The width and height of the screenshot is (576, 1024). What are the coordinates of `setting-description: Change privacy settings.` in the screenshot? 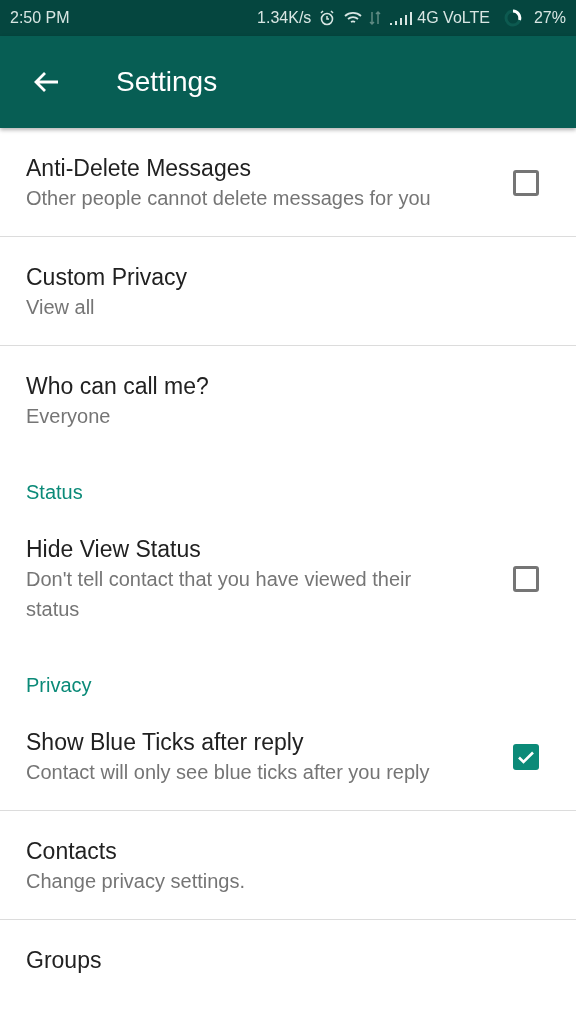 It's located at (136, 881).